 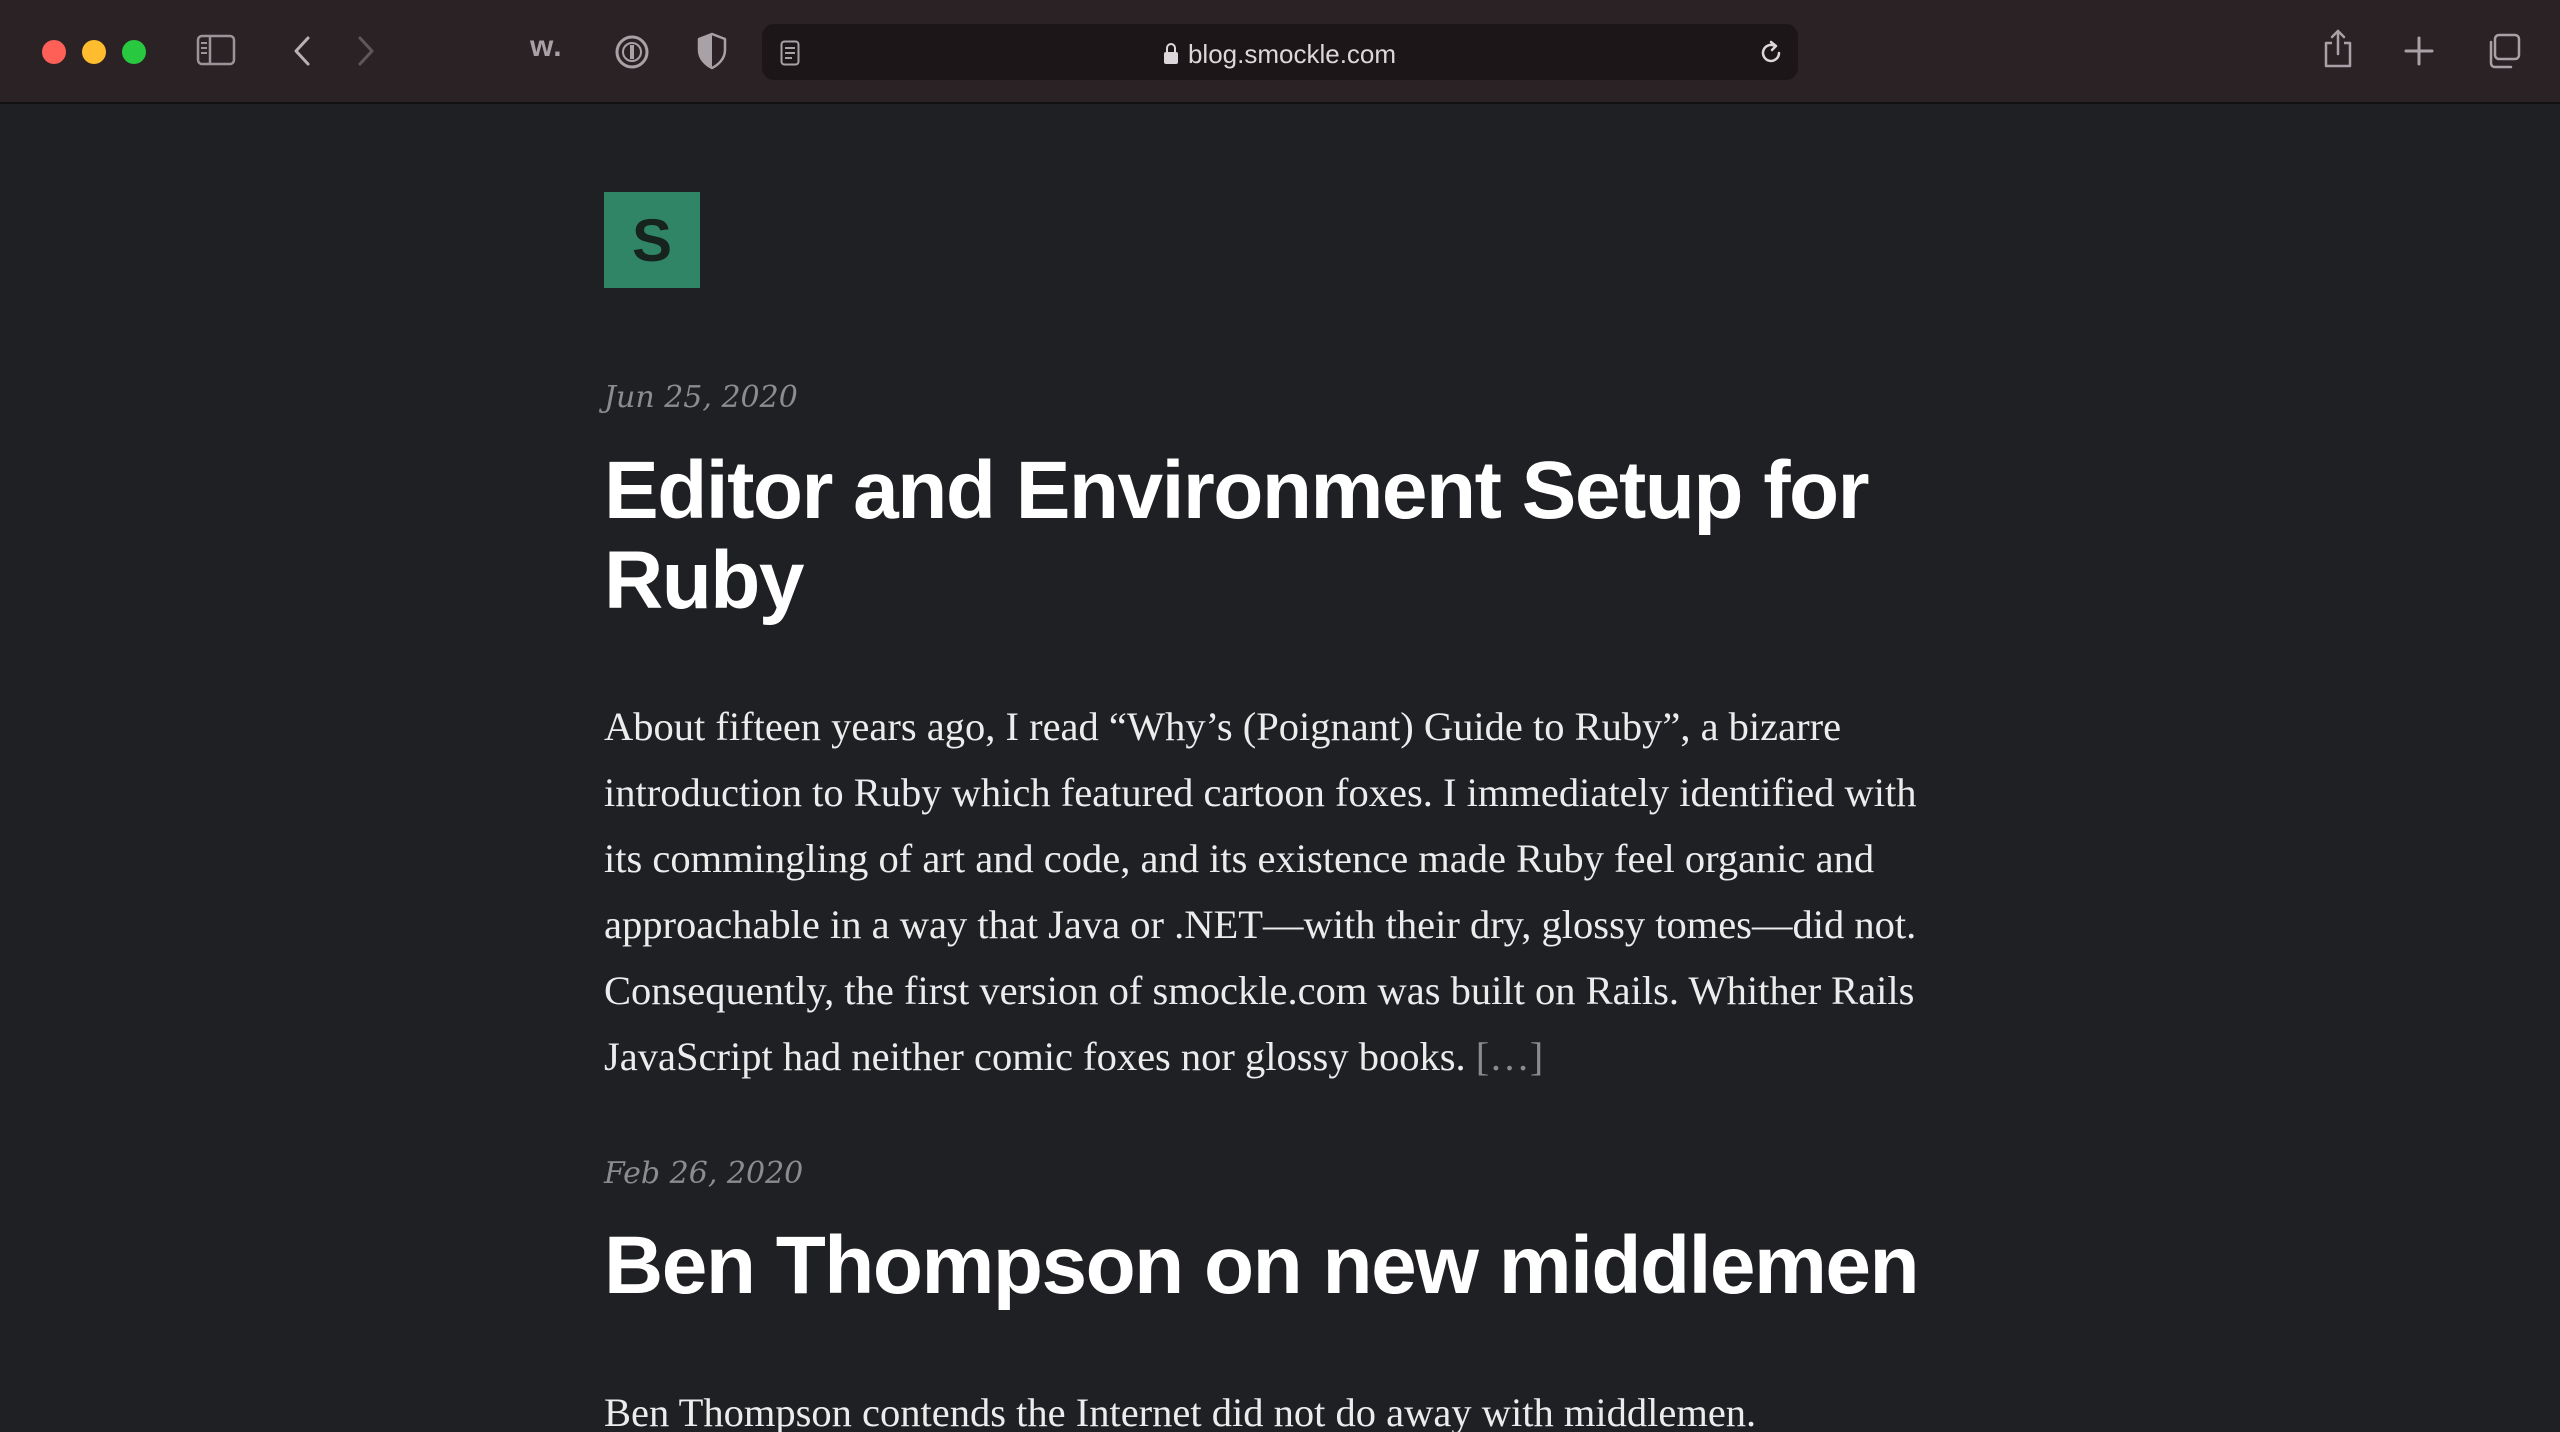 I want to click on address-bar: blog.smockle.com, so click(x=1280, y=52).